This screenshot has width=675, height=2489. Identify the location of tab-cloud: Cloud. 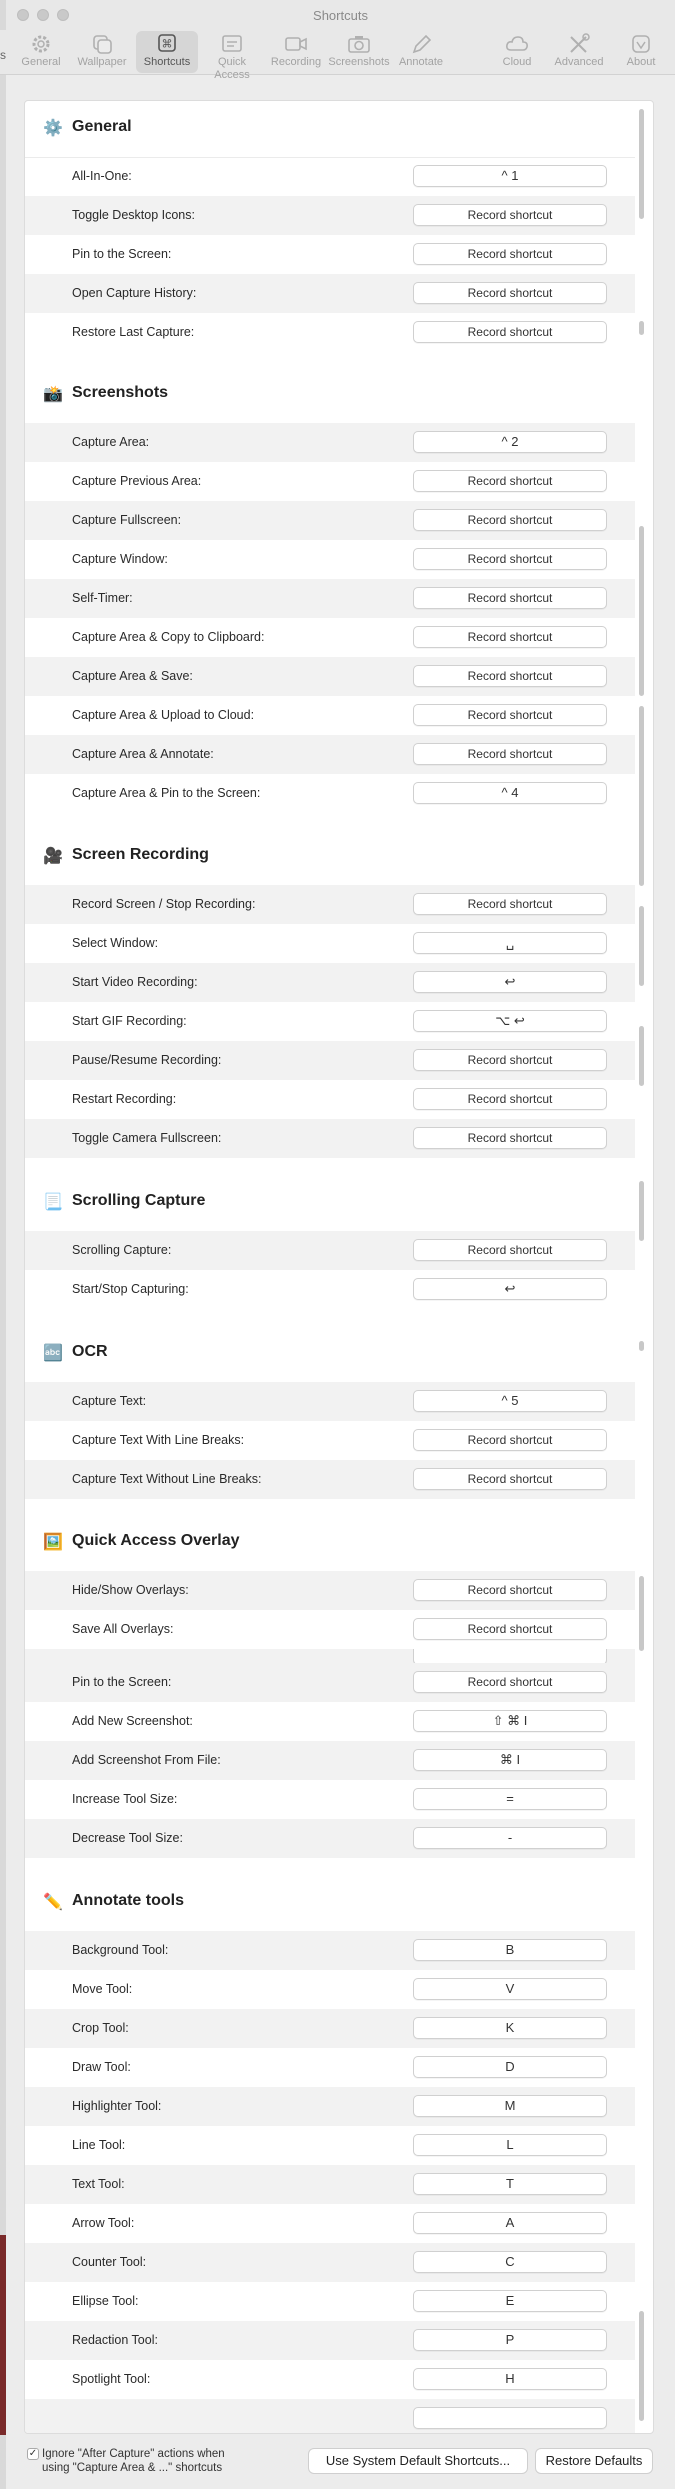
(517, 52).